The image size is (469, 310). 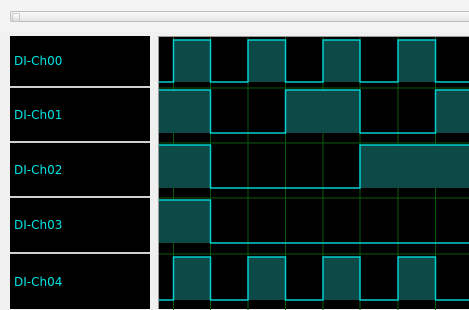 I want to click on channel-label-ch00: DI-Ch00, so click(x=80, y=61).